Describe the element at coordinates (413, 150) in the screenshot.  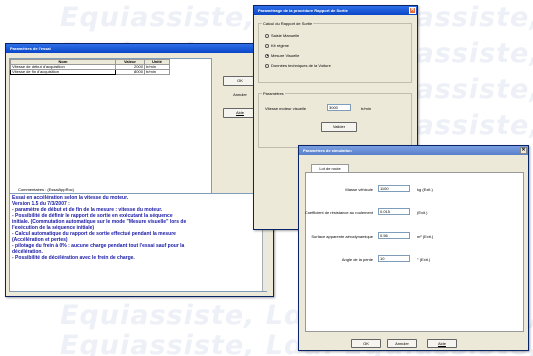
I see `simulation-titlebar: Paramètres de simulation ✕` at that location.